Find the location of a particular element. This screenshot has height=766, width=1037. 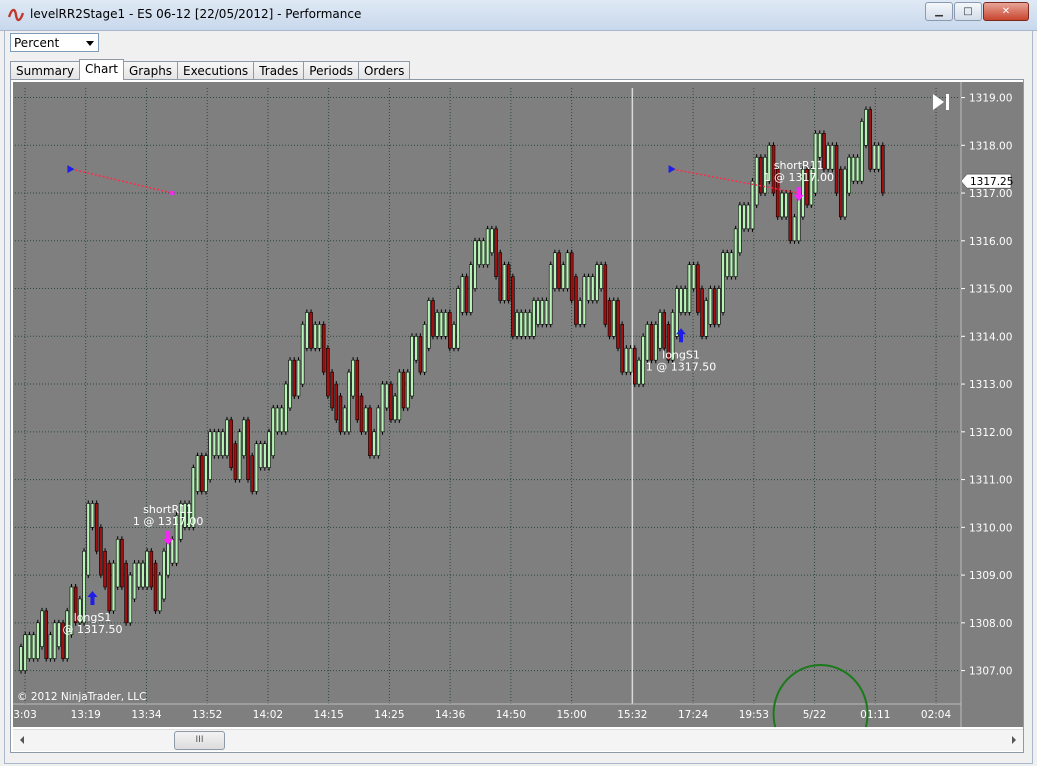

x-tick-label: 15:00 is located at coordinates (571, 715).